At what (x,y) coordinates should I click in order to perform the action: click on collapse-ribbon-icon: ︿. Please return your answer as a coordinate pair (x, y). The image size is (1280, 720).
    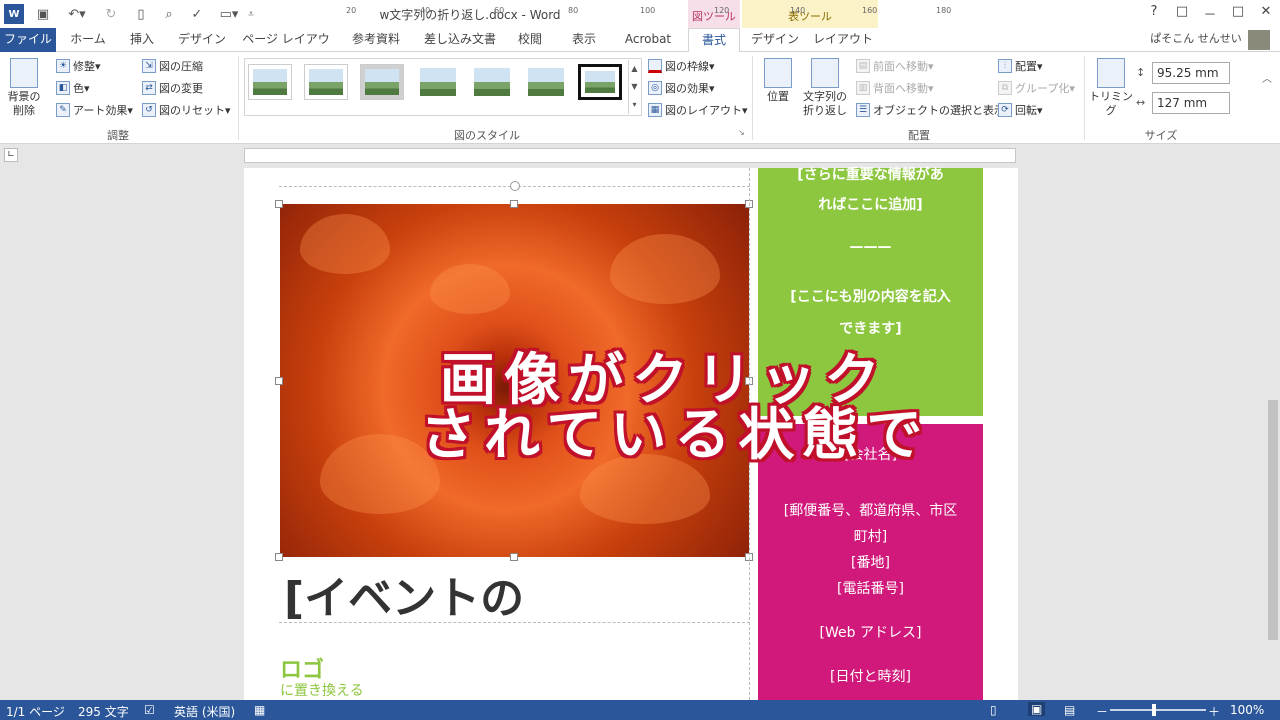
    Looking at the image, I should click on (1267, 77).